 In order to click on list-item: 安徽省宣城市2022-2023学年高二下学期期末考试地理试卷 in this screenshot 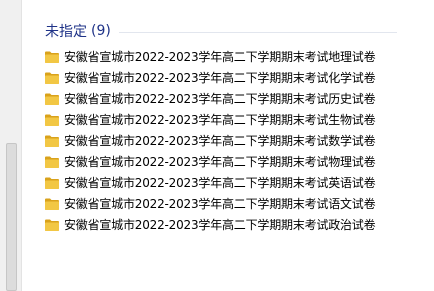, I will do `click(210, 56)`.